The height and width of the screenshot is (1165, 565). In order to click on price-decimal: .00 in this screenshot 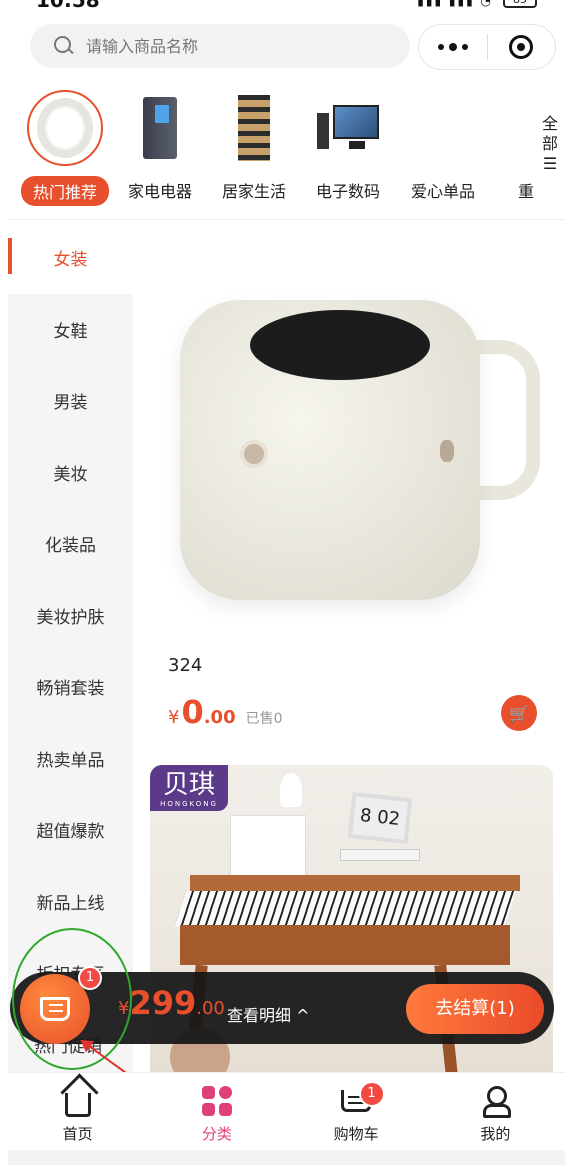, I will do `click(219, 717)`.